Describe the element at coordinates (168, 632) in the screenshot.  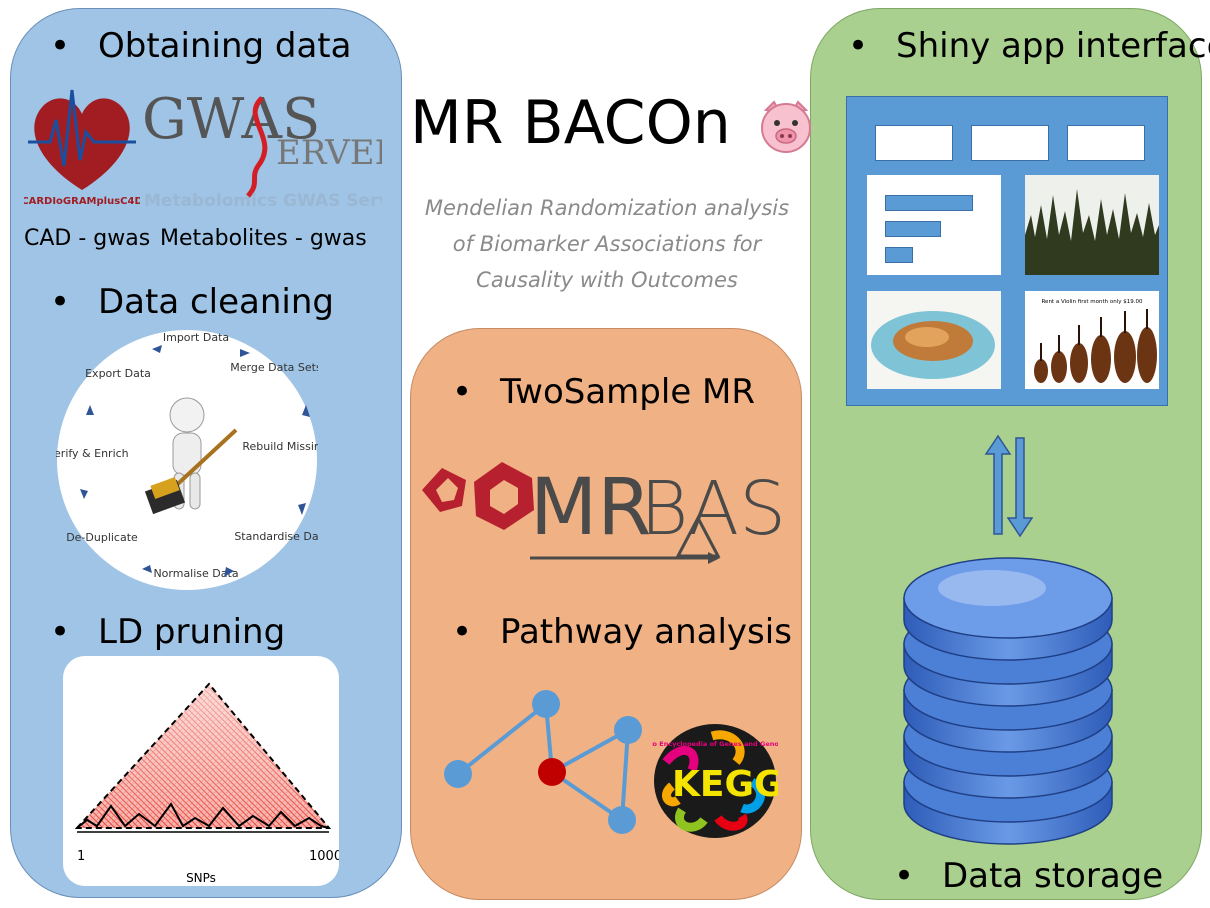
I see `bullet-ld-pruning: • LD pruning` at that location.